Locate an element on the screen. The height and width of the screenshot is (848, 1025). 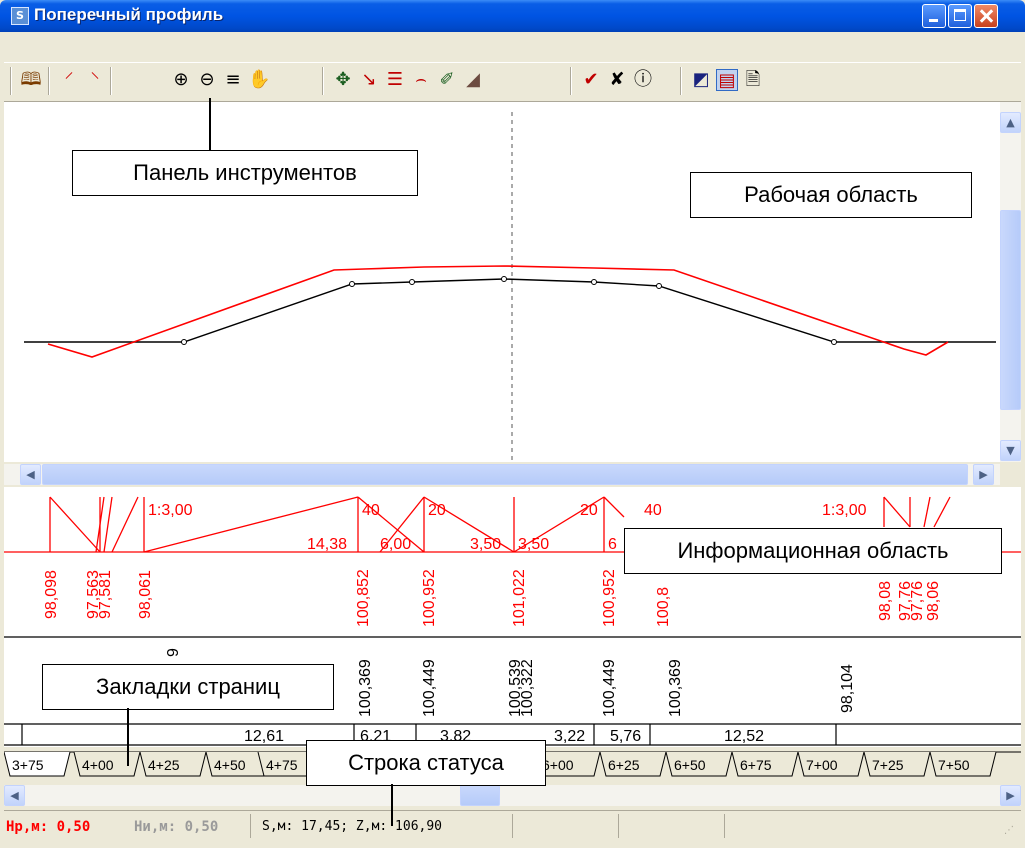
properties-icon: 🗎 is located at coordinates (753, 80).